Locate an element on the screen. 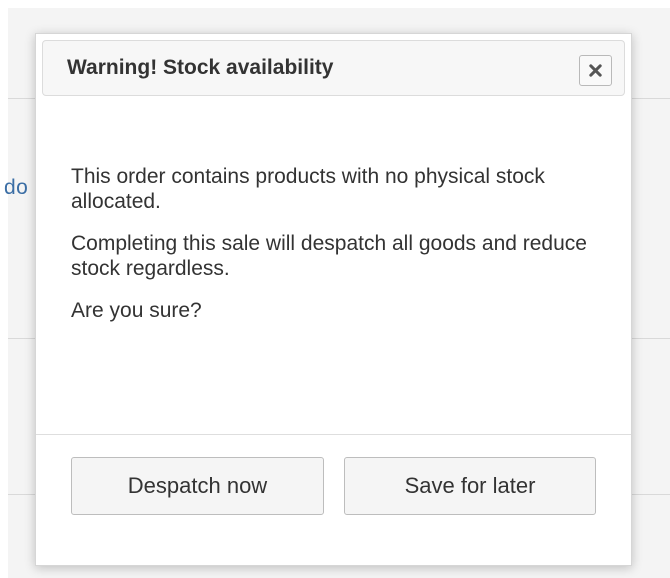 The height and width of the screenshot is (578, 670). dialog-title: Warning! Stock availability is located at coordinates (200, 67).